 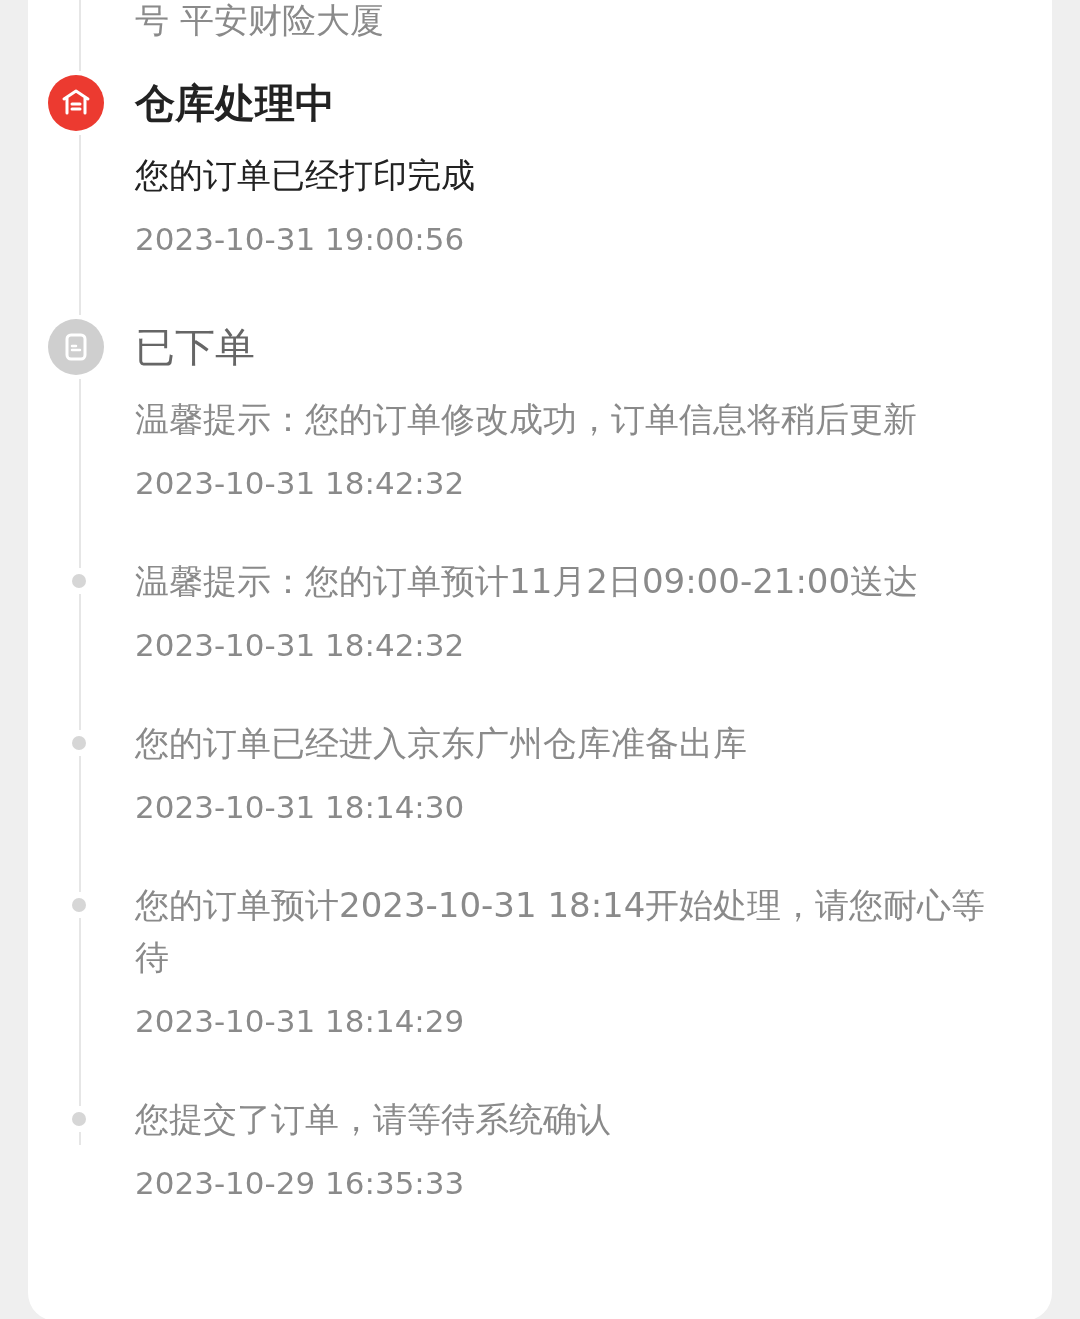 I want to click on event-text: 您的订单已经进入京东广州仓库准备出库, so click(x=441, y=743).